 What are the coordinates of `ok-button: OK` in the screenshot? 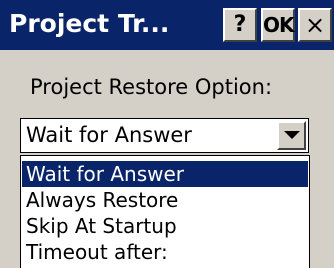 It's located at (278, 25).